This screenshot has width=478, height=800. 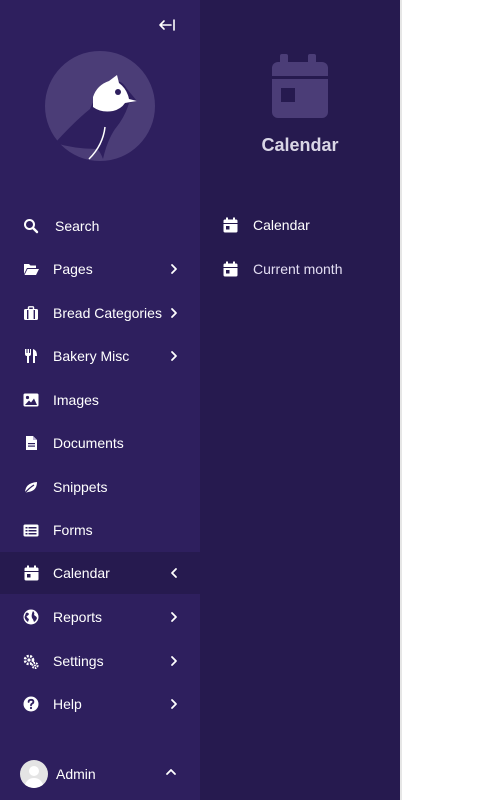 I want to click on sidebar-item-forms: Forms, so click(x=100, y=530).